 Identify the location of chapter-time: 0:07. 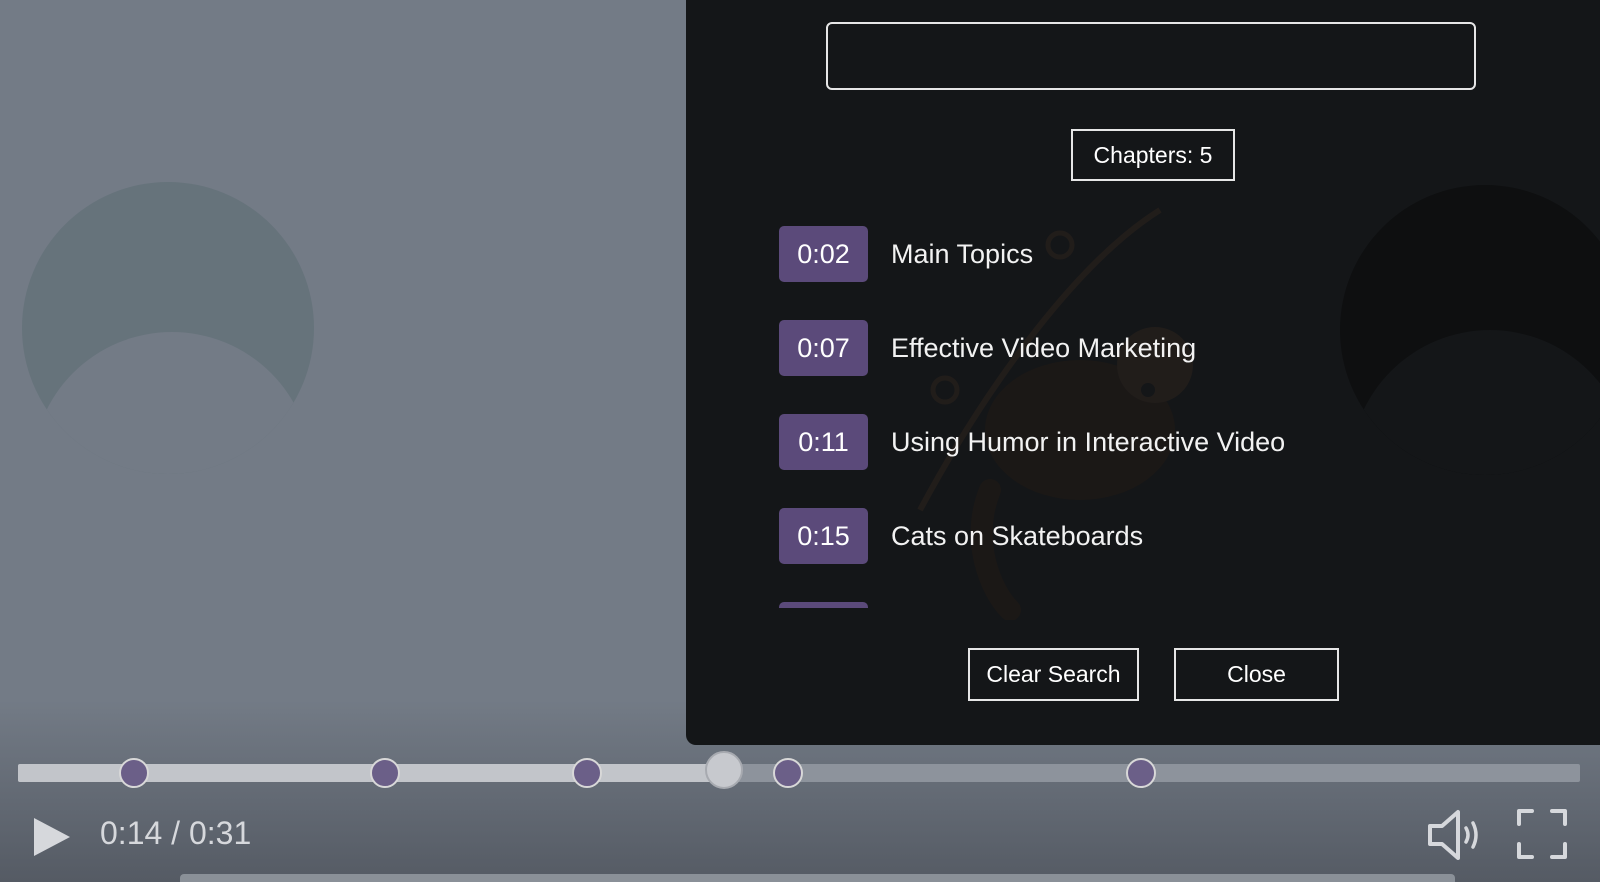
(823, 348).